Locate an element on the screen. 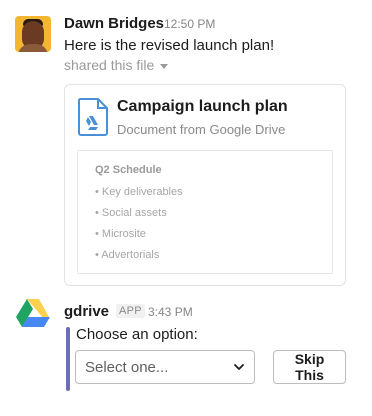 This screenshot has height=416, width=372. google-drive-logo is located at coordinates (33, 312).